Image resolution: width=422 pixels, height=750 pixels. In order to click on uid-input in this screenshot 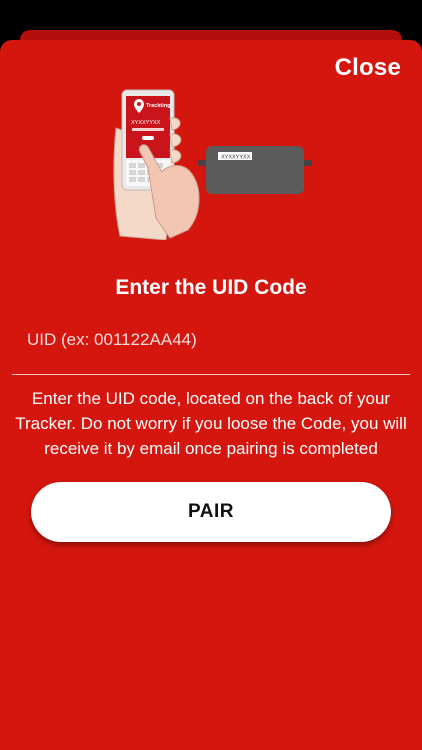, I will do `click(211, 340)`.